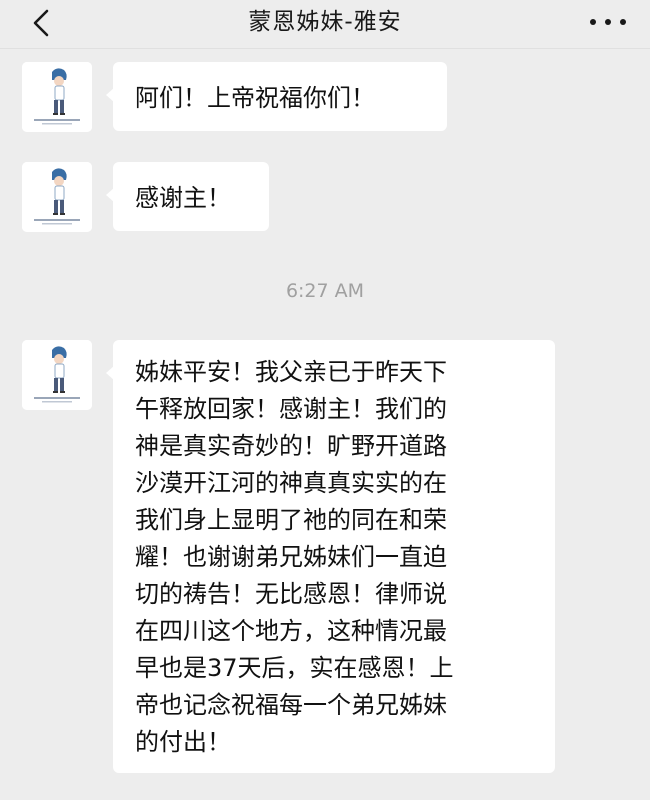 Image resolution: width=650 pixels, height=800 pixels. Describe the element at coordinates (608, 22) in the screenshot. I see `more-options-button` at that location.